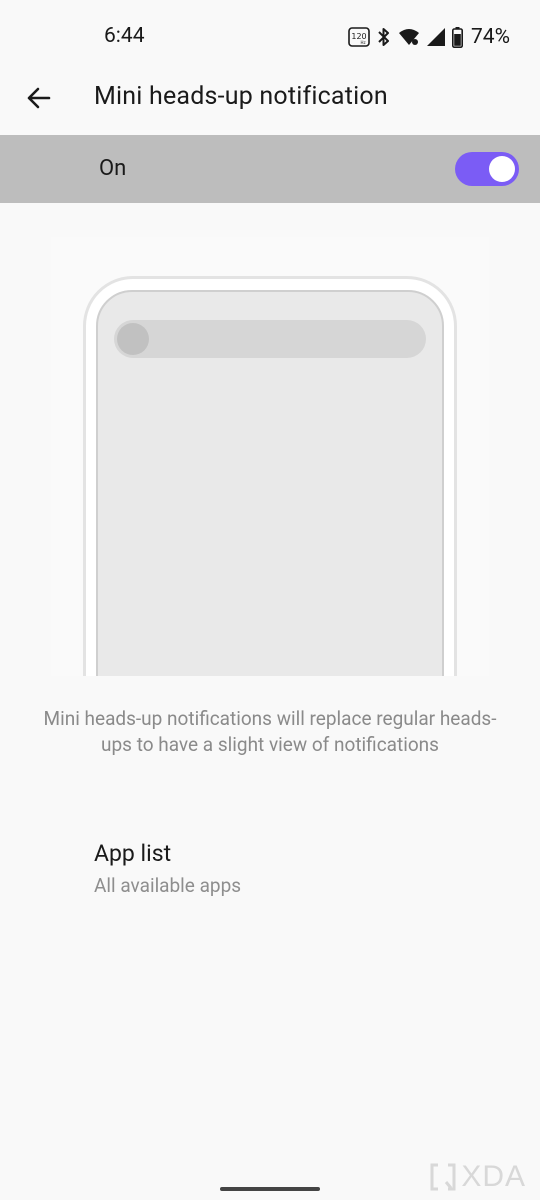  Describe the element at coordinates (457, 37) in the screenshot. I see `battery-icon` at that location.